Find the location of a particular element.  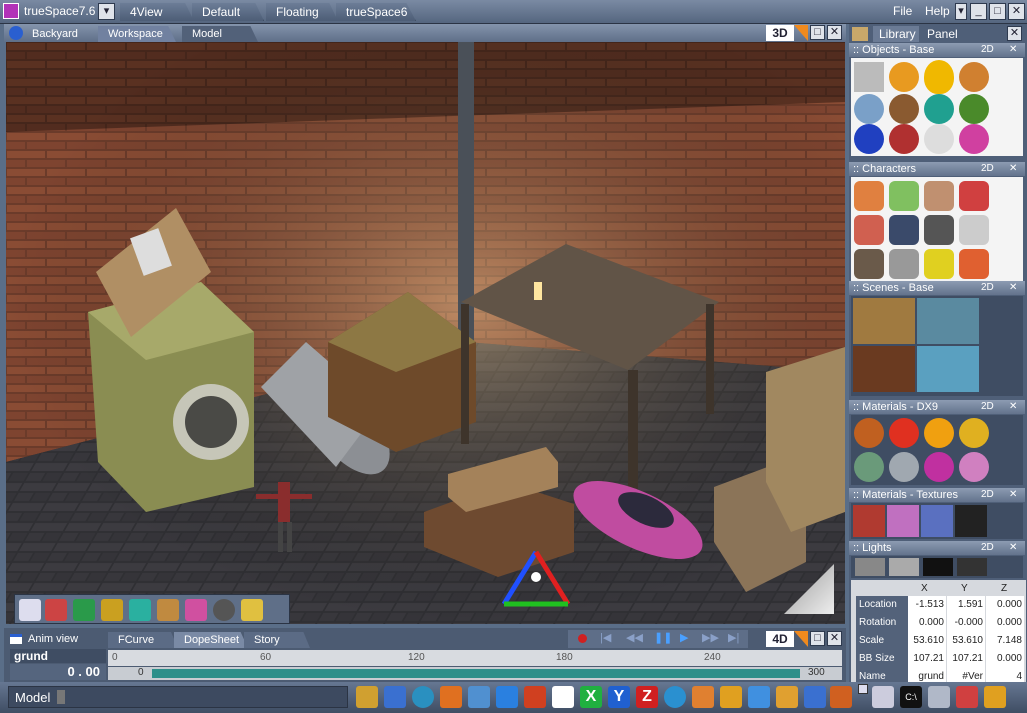

texture-blue-icon is located at coordinates (937, 521).